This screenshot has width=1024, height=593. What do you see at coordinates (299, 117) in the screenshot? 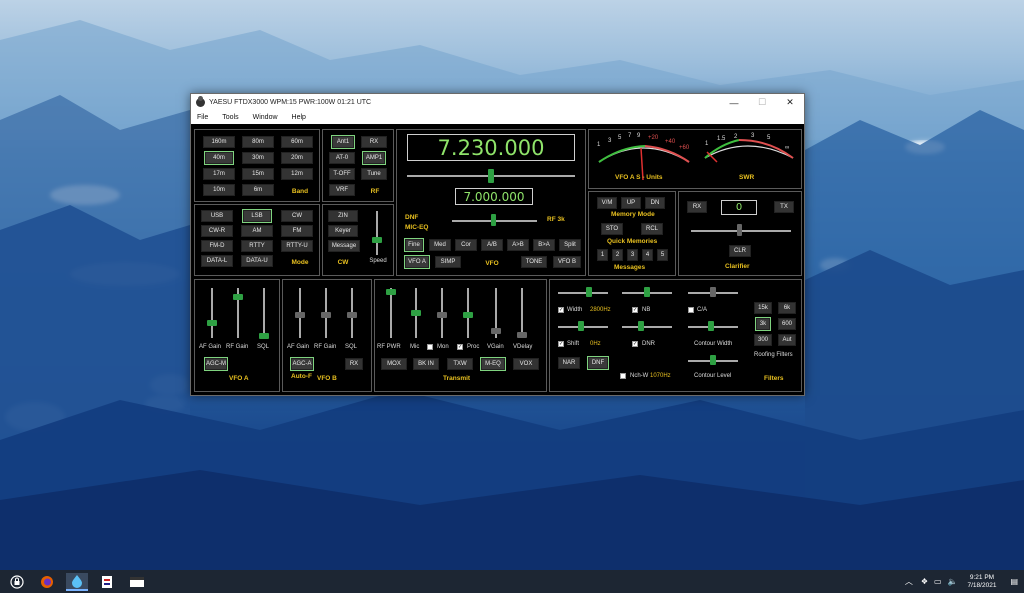
I see `menu-help: Help` at bounding box center [299, 117].